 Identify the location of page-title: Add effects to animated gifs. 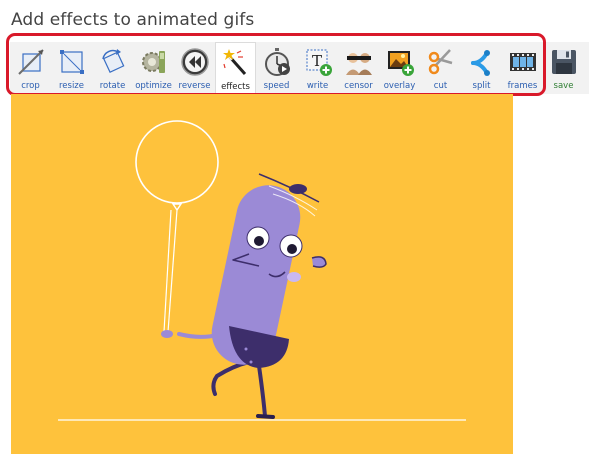
(133, 20).